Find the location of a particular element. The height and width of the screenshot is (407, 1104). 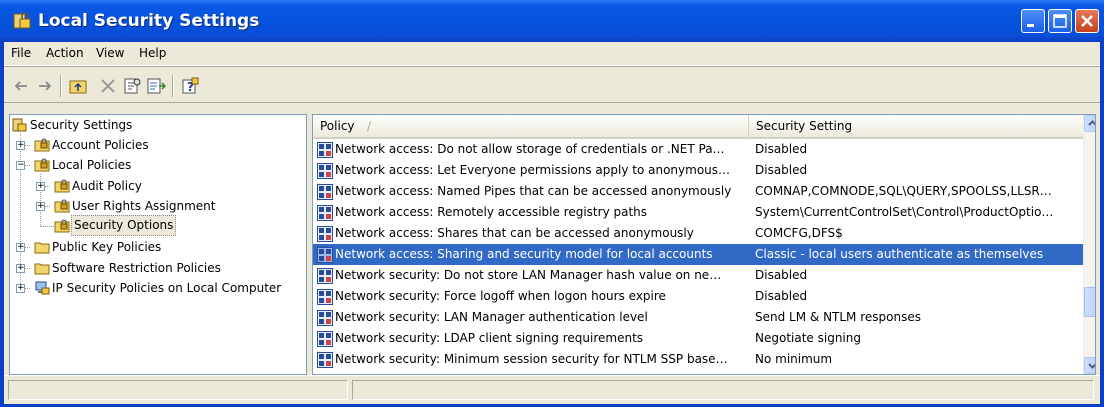

status-bar is located at coordinates (552, 389).